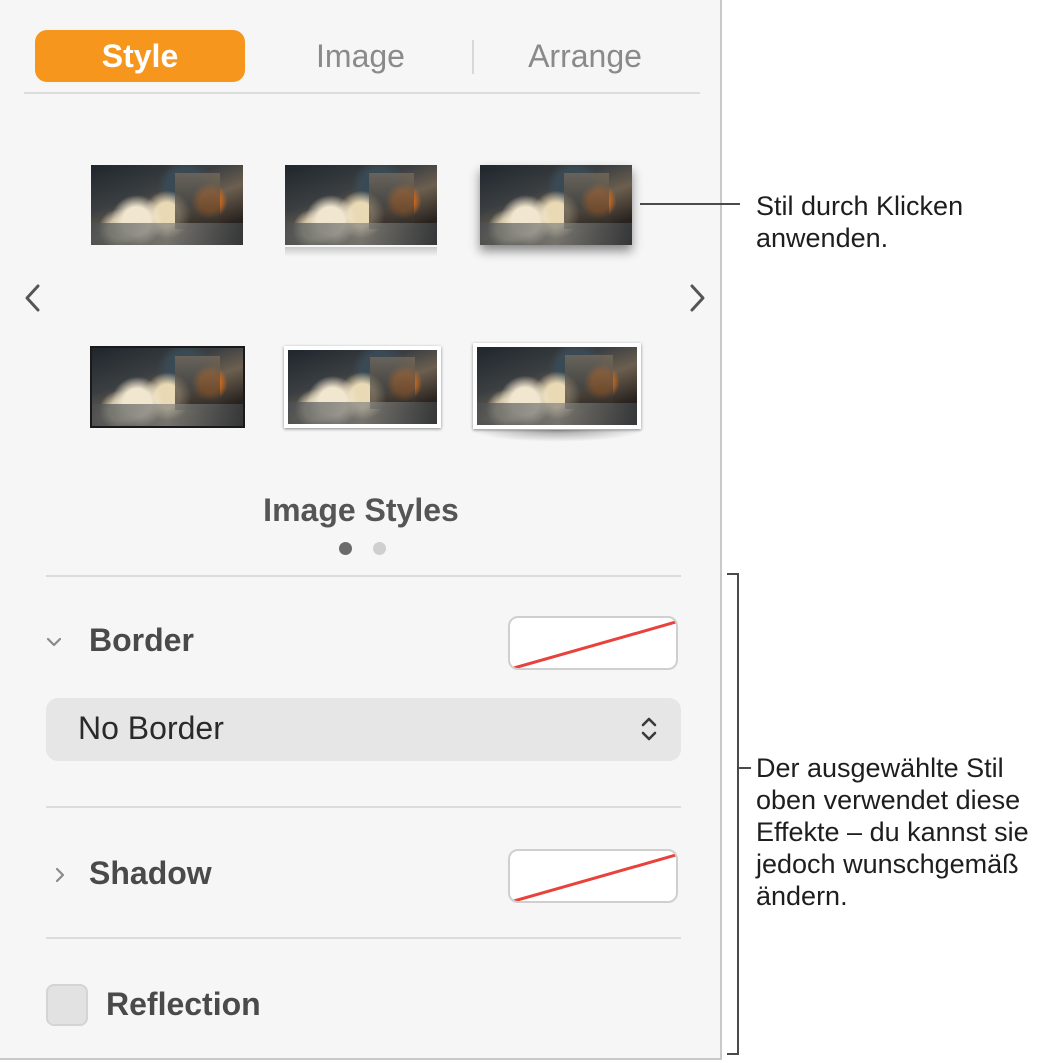  What do you see at coordinates (557, 386) in the screenshot?
I see `image-style-white-border-curl` at bounding box center [557, 386].